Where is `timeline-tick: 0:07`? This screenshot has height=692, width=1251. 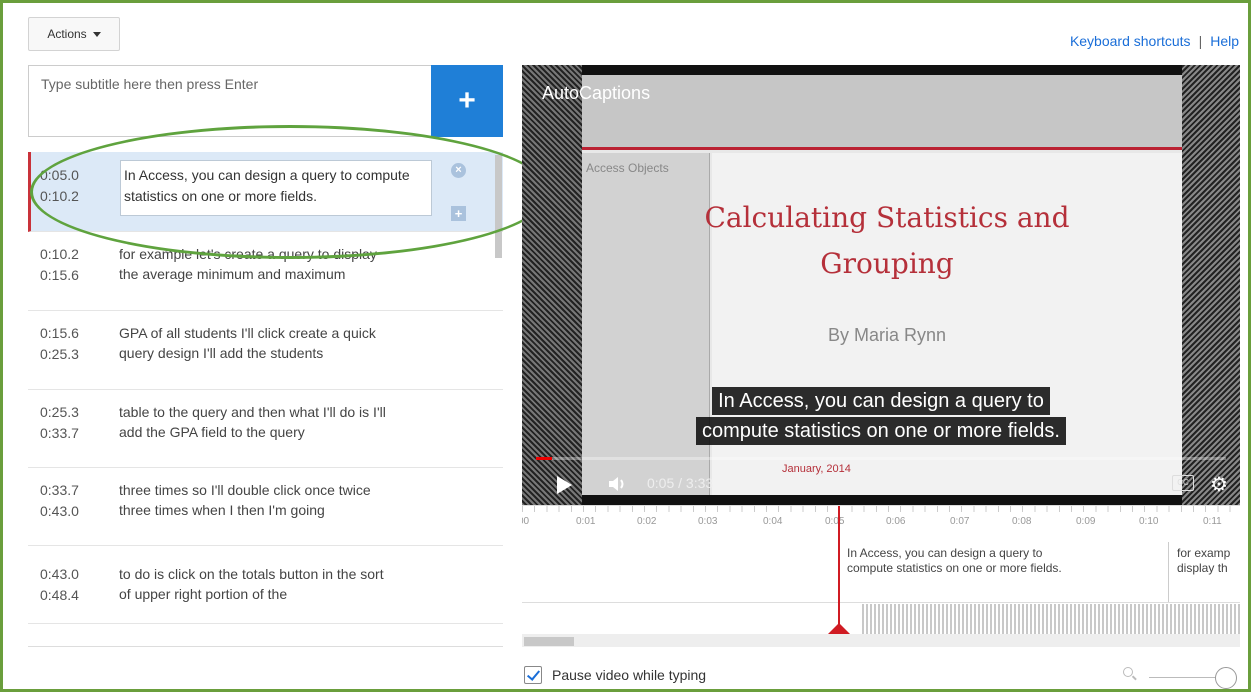 timeline-tick: 0:07 is located at coordinates (960, 521).